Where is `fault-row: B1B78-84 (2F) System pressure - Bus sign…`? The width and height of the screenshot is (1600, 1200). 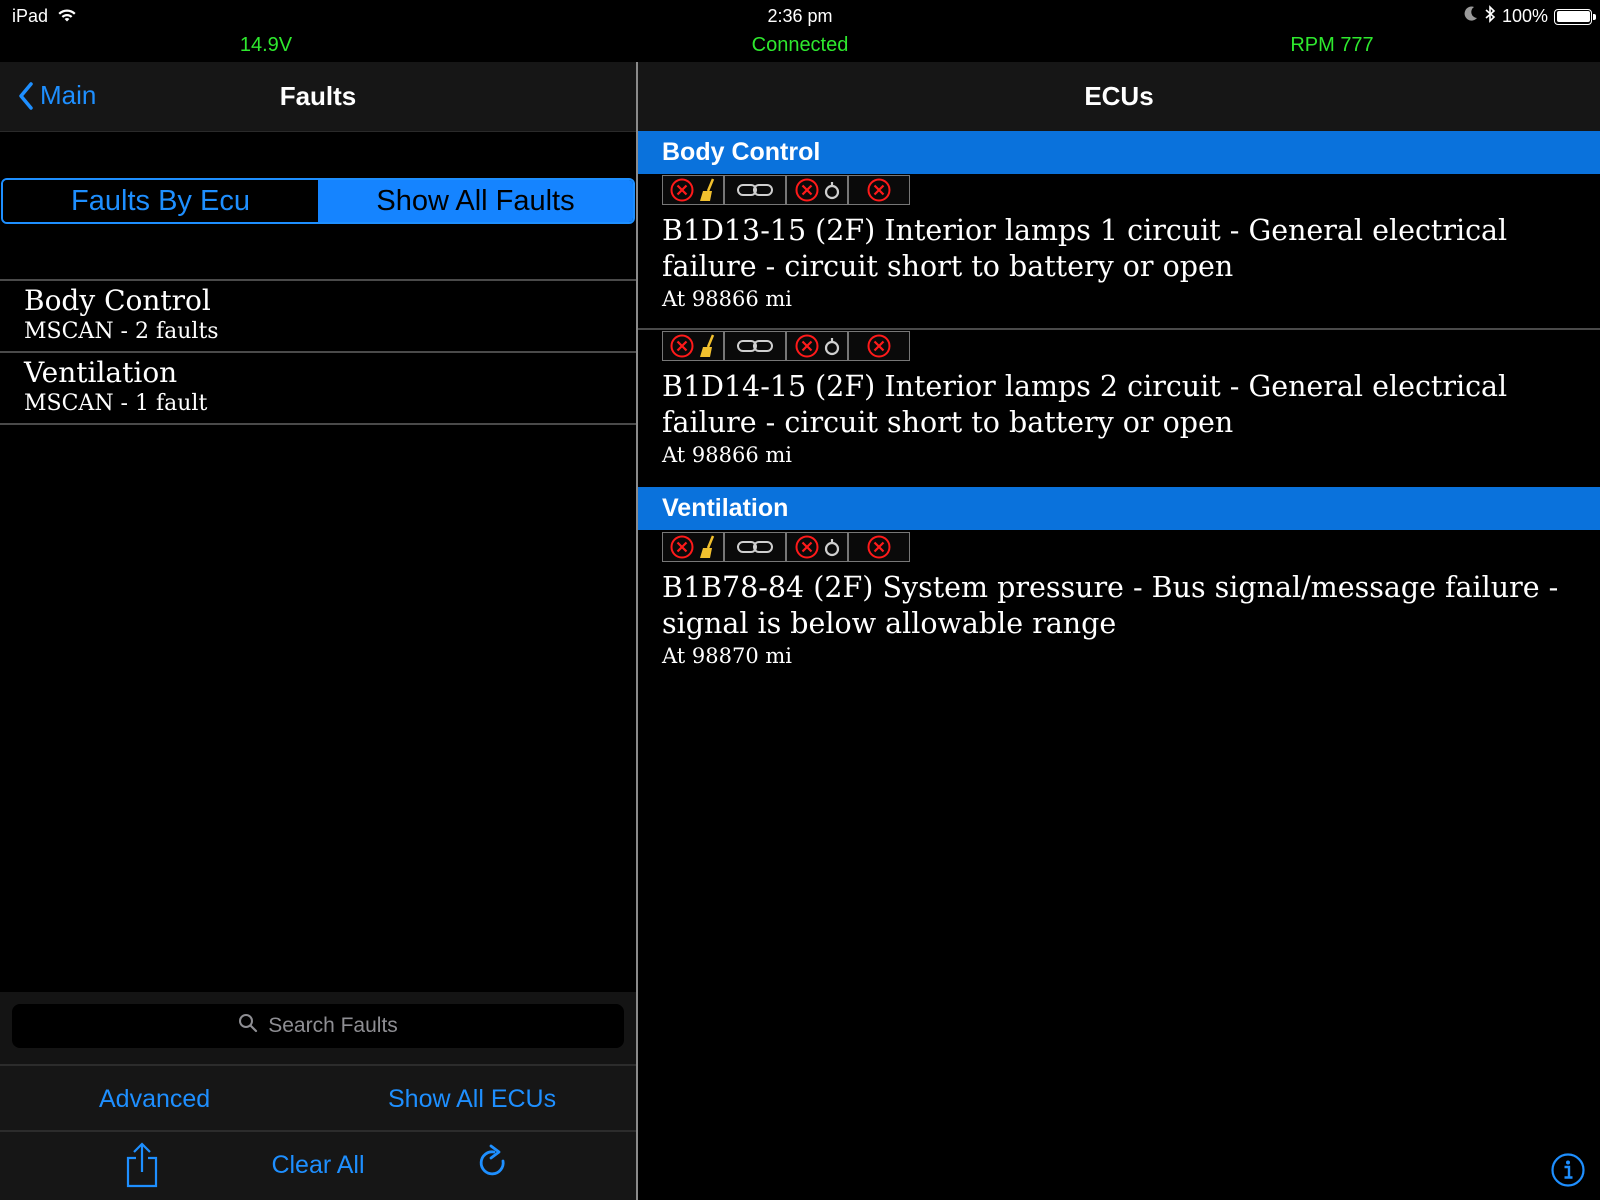 fault-row: B1B78-84 (2F) System pressure - Bus sign… is located at coordinates (1119, 607).